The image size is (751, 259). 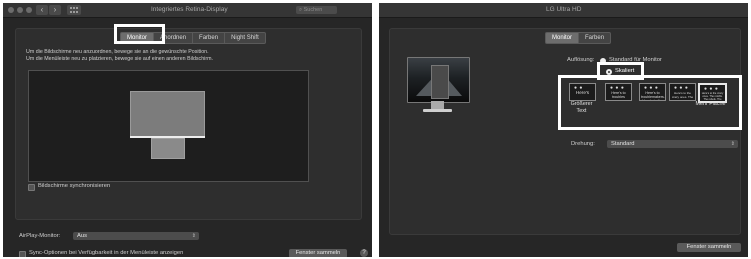 What do you see at coordinates (42, 10) in the screenshot?
I see `back-button: ‹` at bounding box center [42, 10].